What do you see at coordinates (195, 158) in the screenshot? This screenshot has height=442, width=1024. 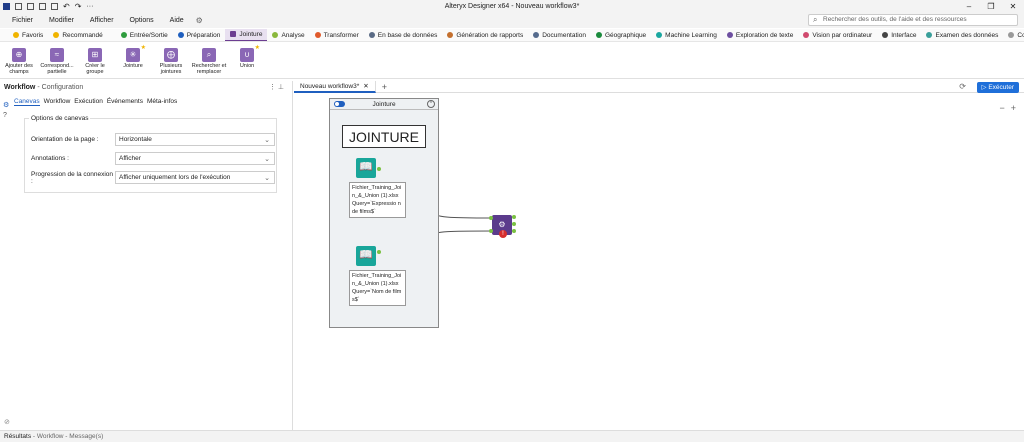 I see `annotations-select: Afficher ⌄` at bounding box center [195, 158].